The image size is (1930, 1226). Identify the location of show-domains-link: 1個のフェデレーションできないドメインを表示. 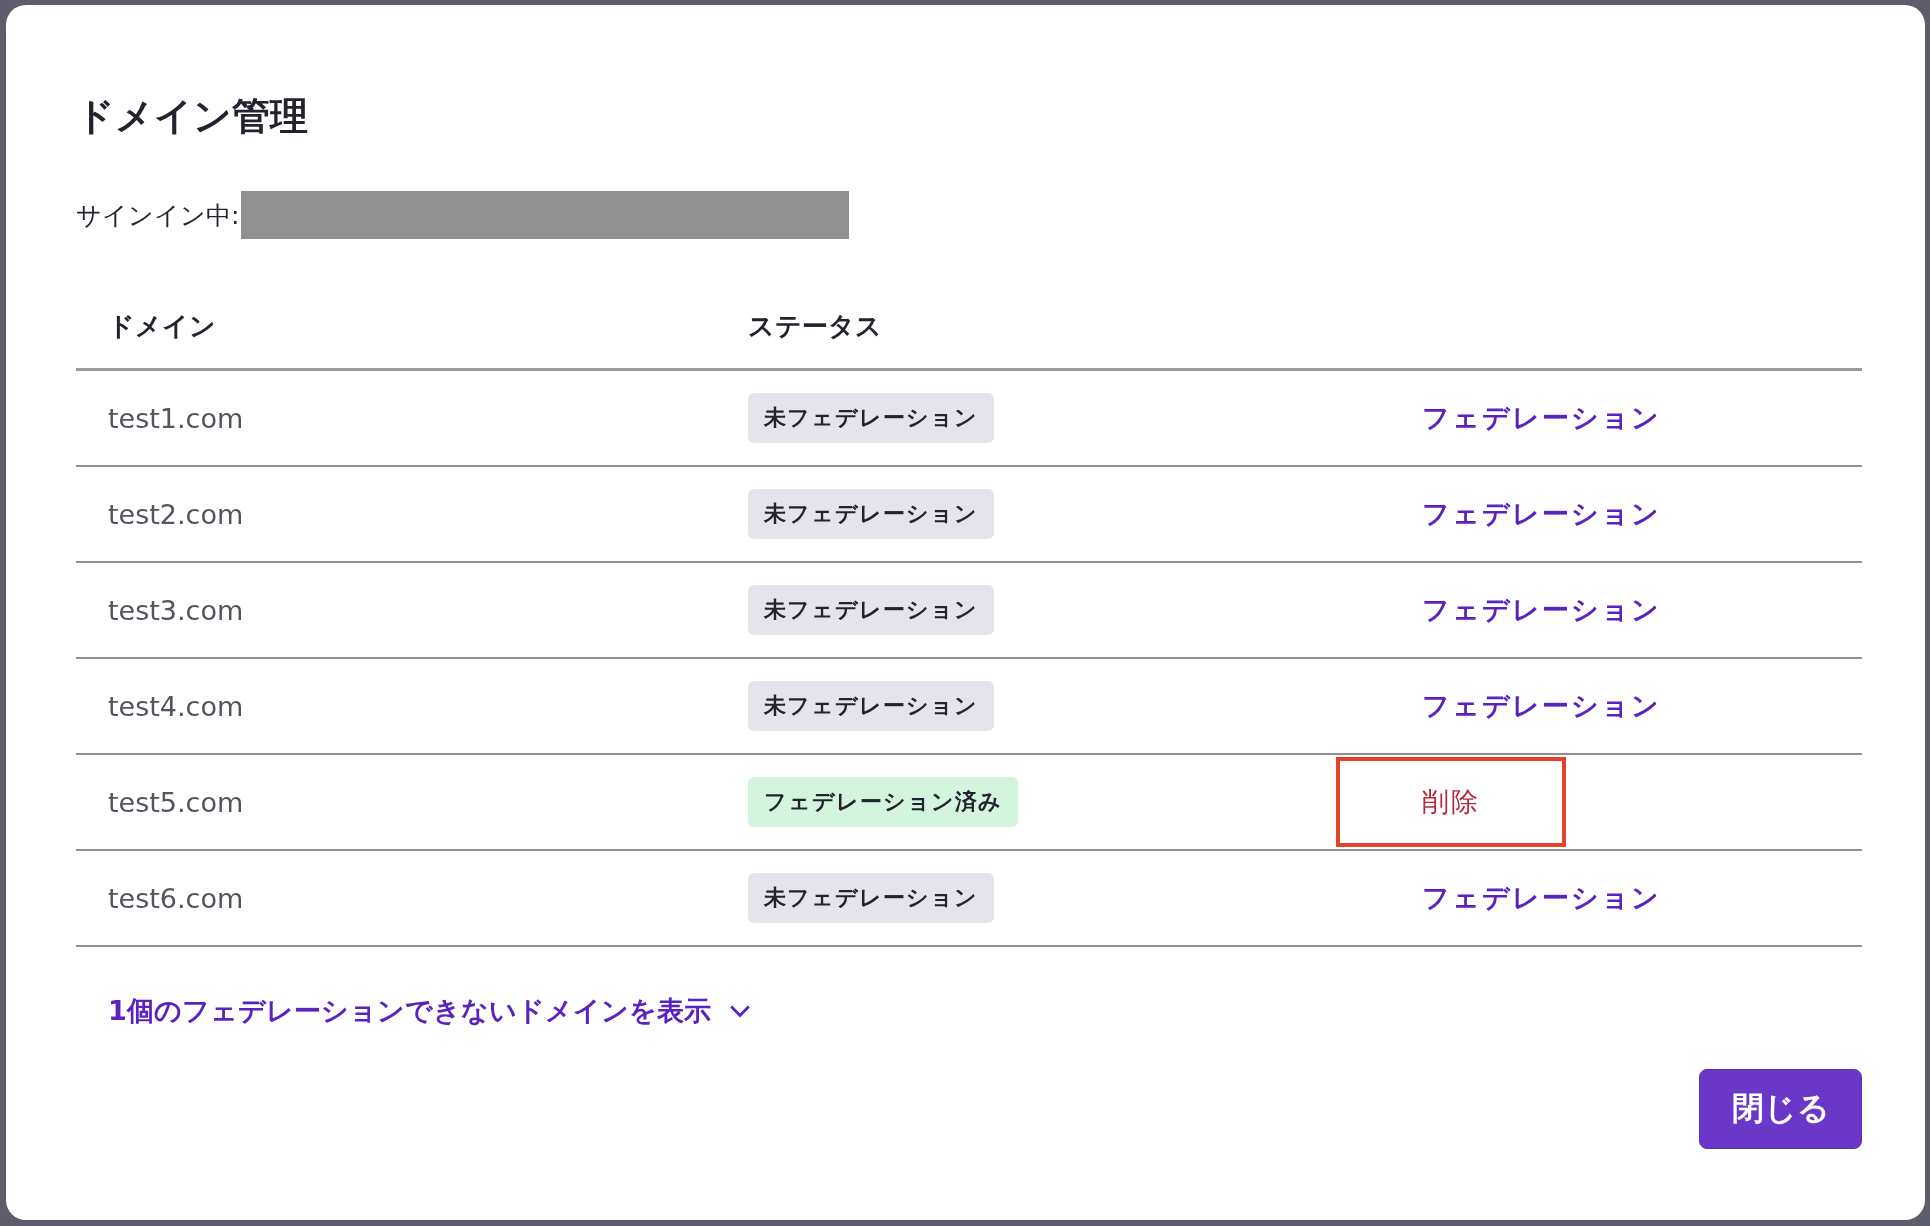
(429, 1011).